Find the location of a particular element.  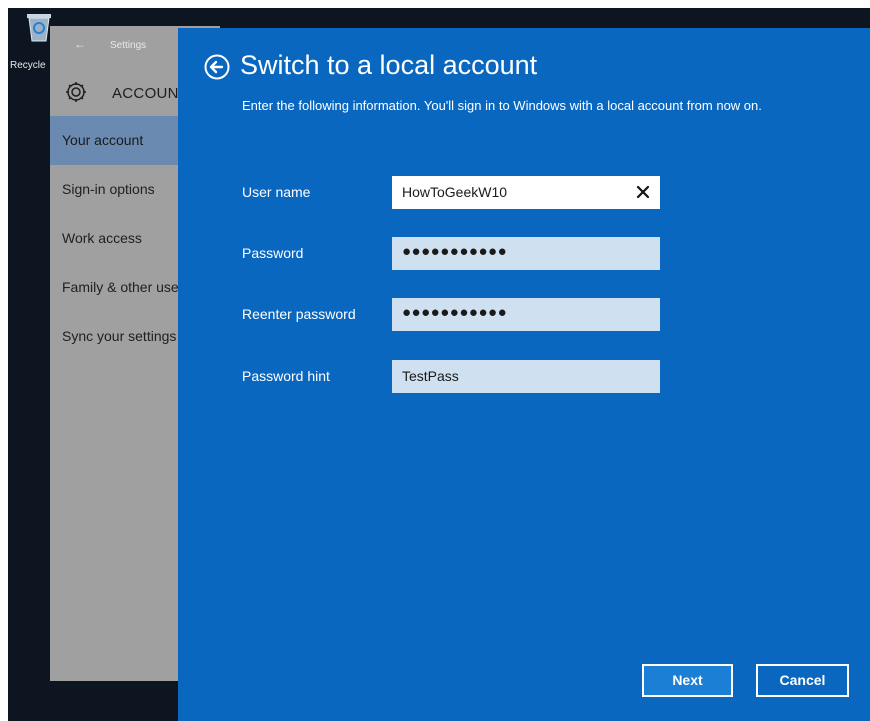

password-hint-label: Password hint is located at coordinates (286, 376).